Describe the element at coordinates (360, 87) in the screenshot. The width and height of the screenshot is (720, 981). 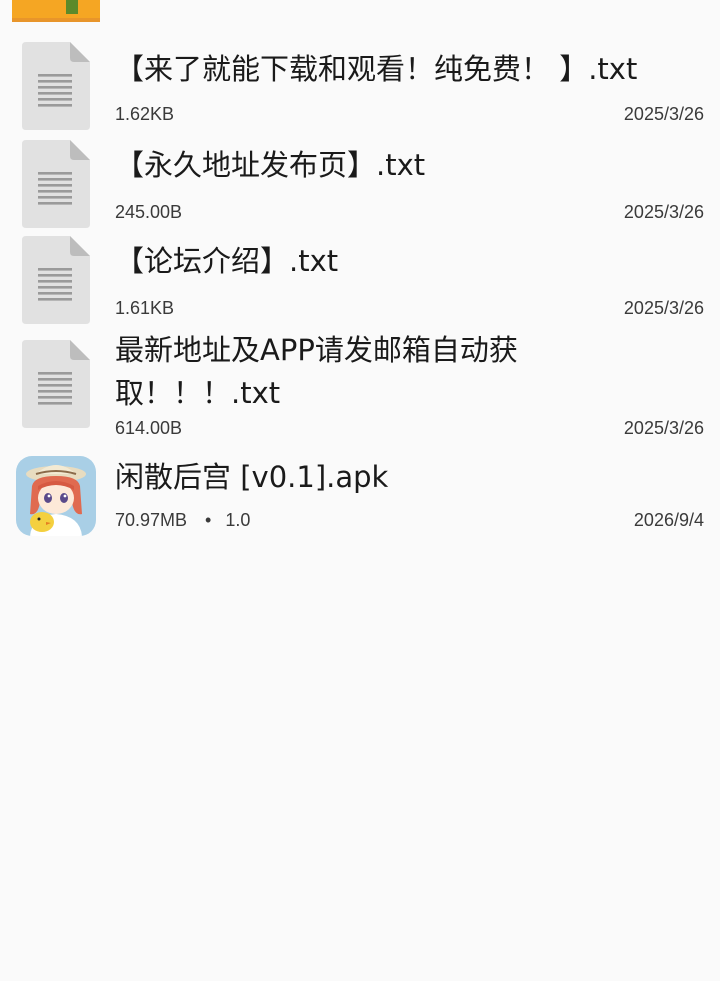
I see `file-row: 【来了就能下载和观看！纯免费！ 】.txt 1.62KB 2025/3/26` at that location.